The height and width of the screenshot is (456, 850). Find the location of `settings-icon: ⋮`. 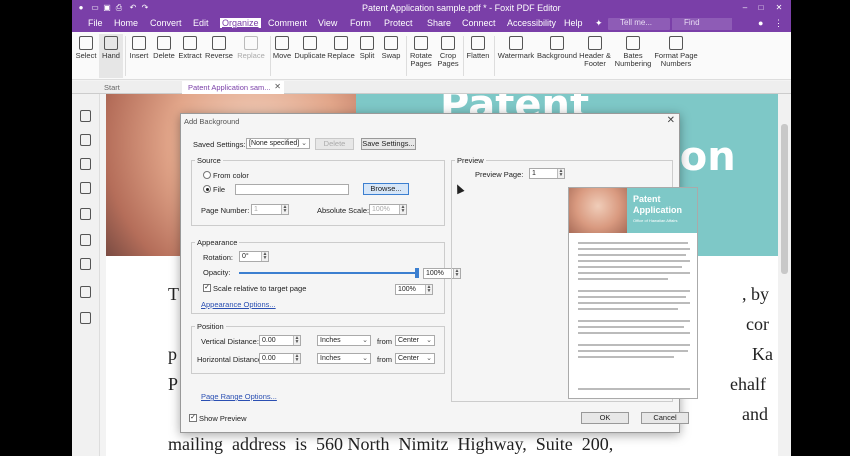

settings-icon: ⋮ is located at coordinates (778, 23).